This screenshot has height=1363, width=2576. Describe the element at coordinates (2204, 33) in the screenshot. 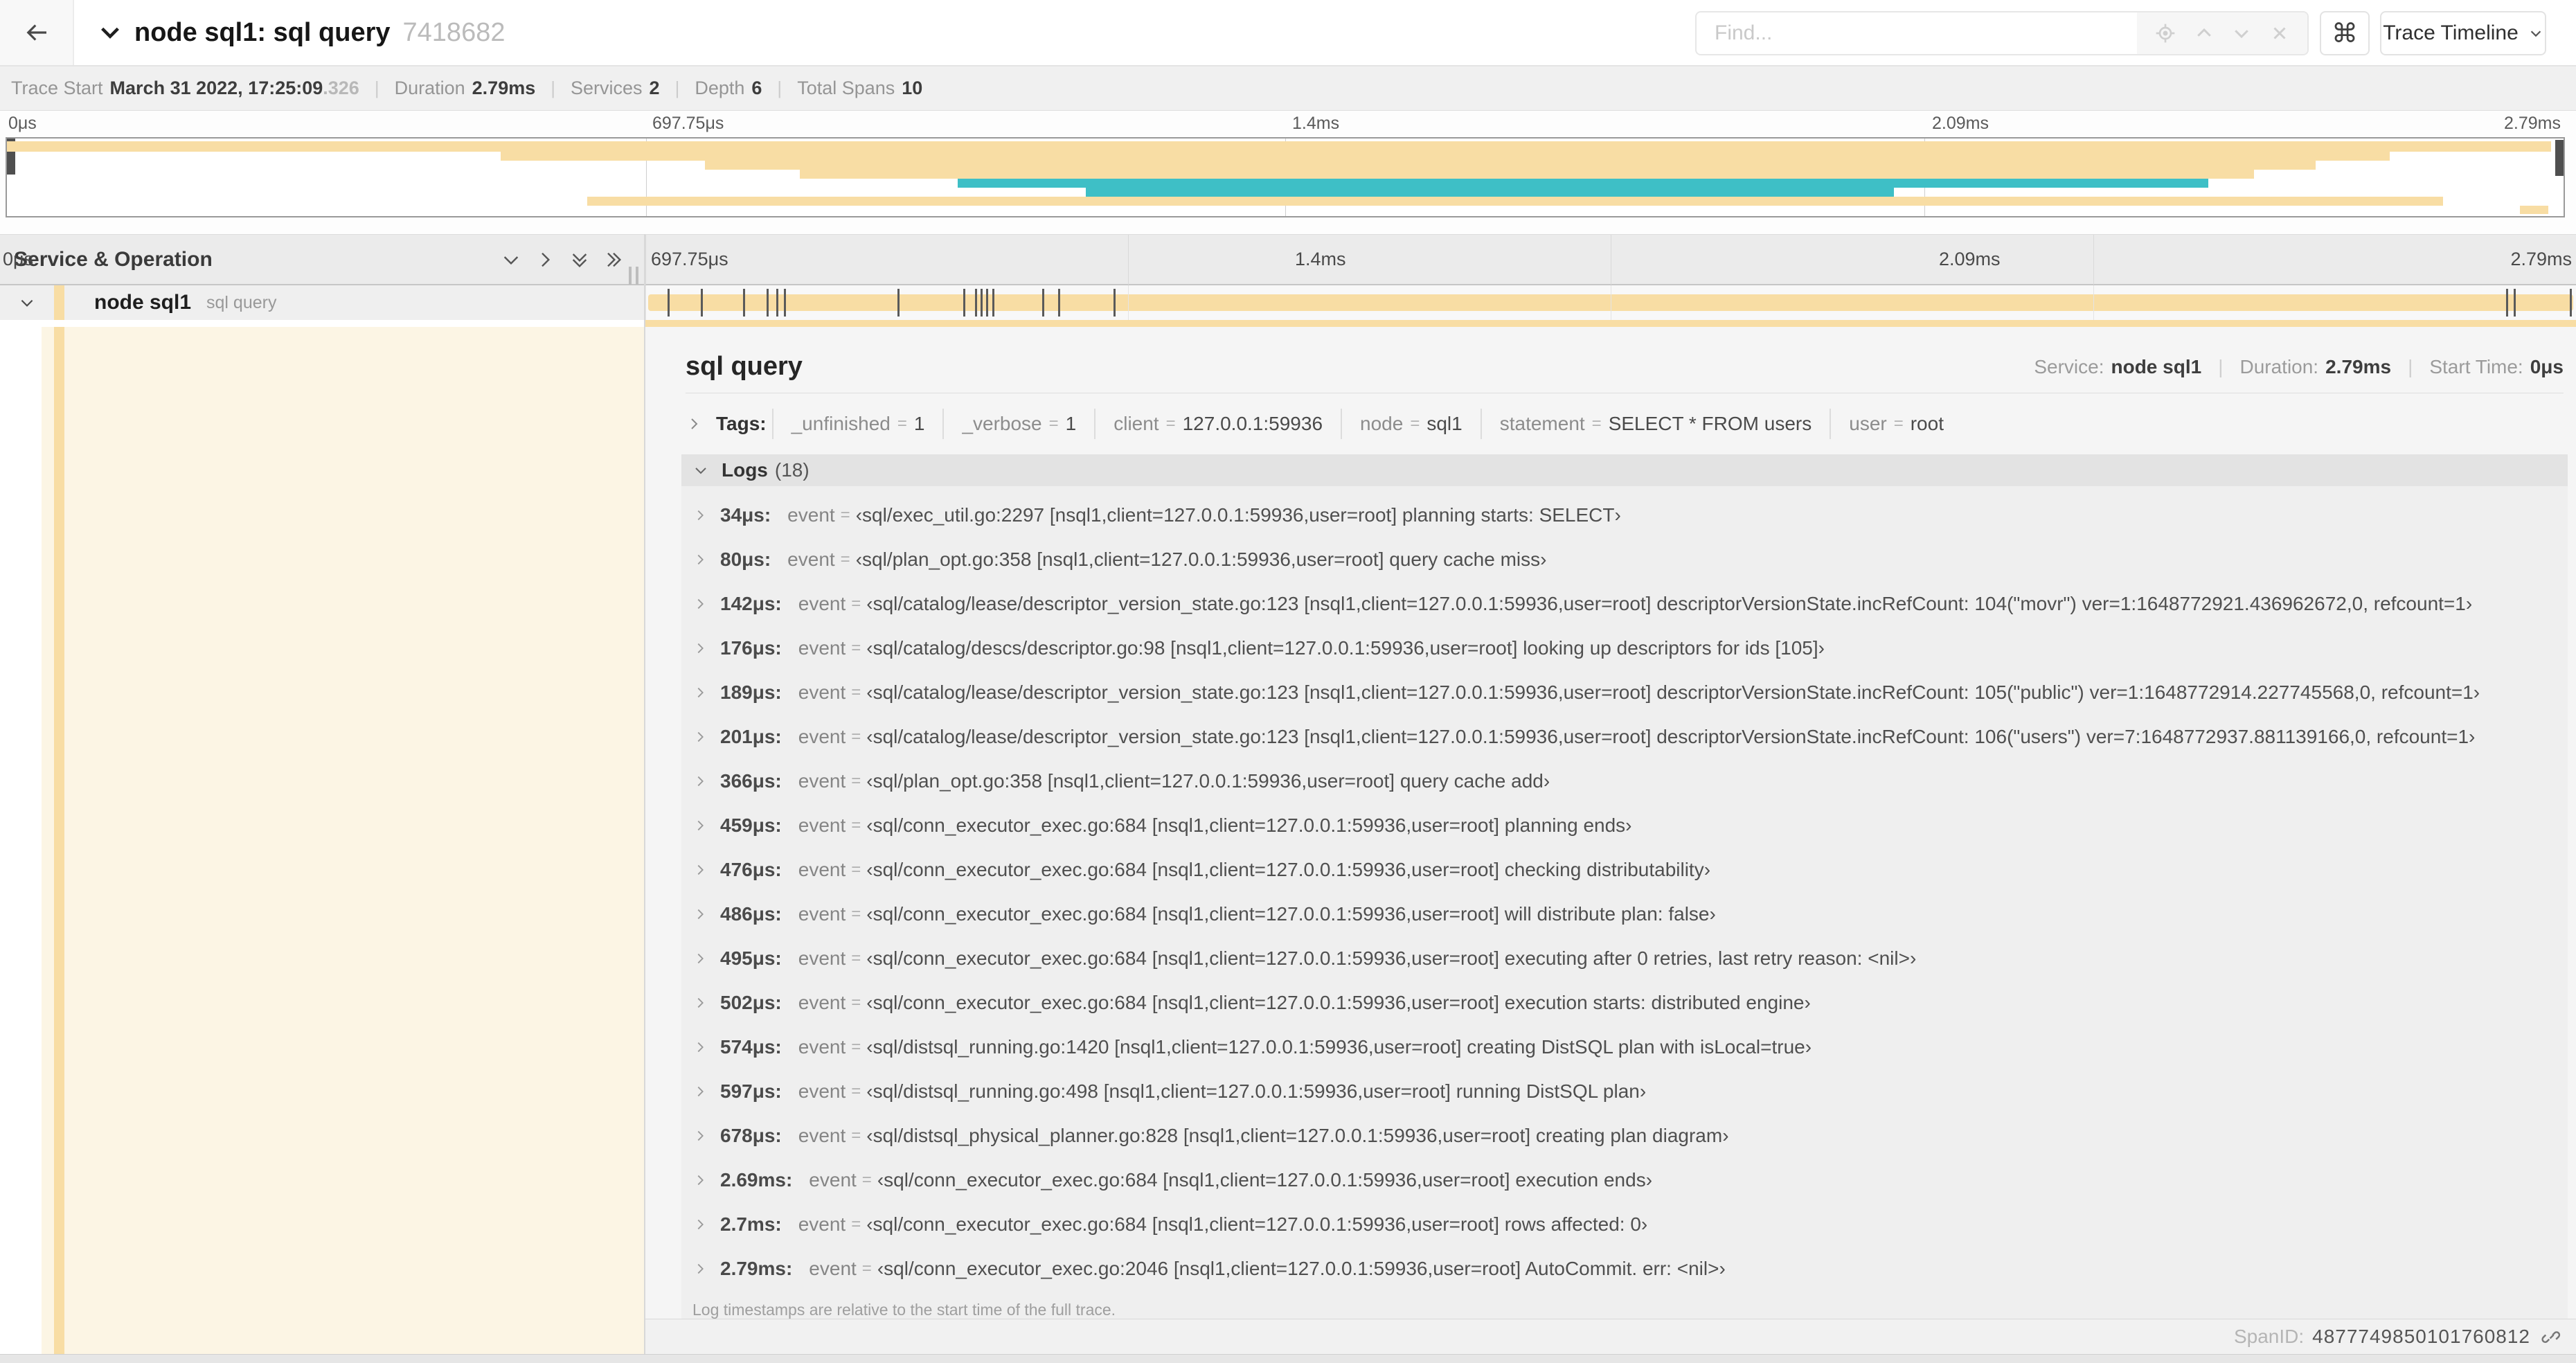

I see `prev-match-icon` at that location.